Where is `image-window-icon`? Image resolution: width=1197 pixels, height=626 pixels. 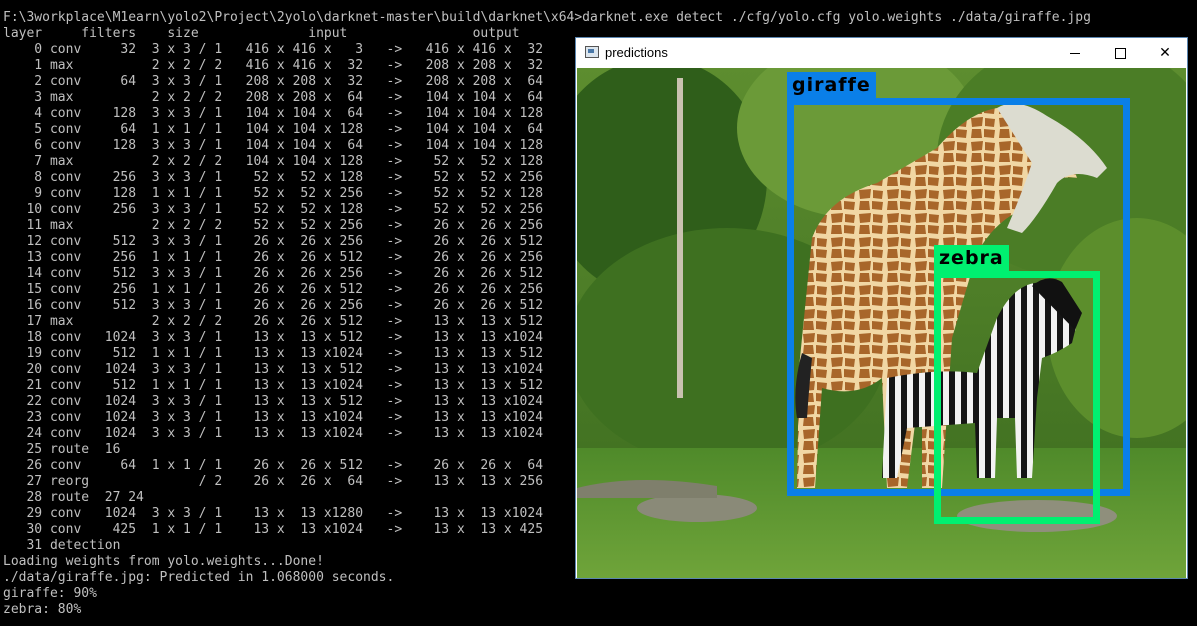
image-window-icon is located at coordinates (592, 52).